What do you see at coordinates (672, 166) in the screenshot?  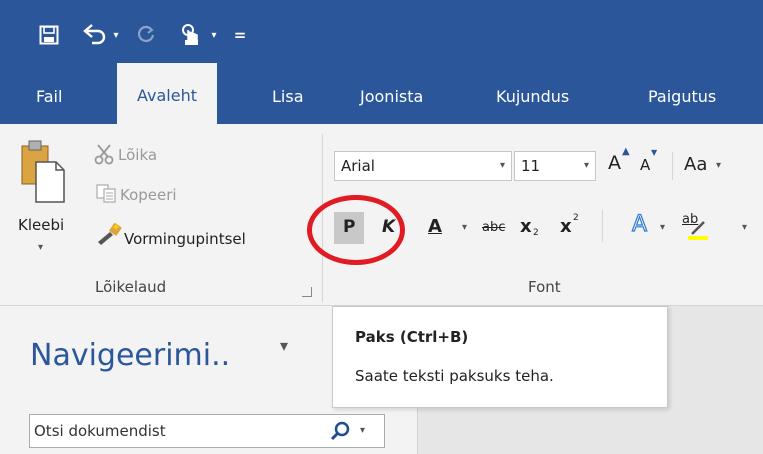 I see `font-separator` at bounding box center [672, 166].